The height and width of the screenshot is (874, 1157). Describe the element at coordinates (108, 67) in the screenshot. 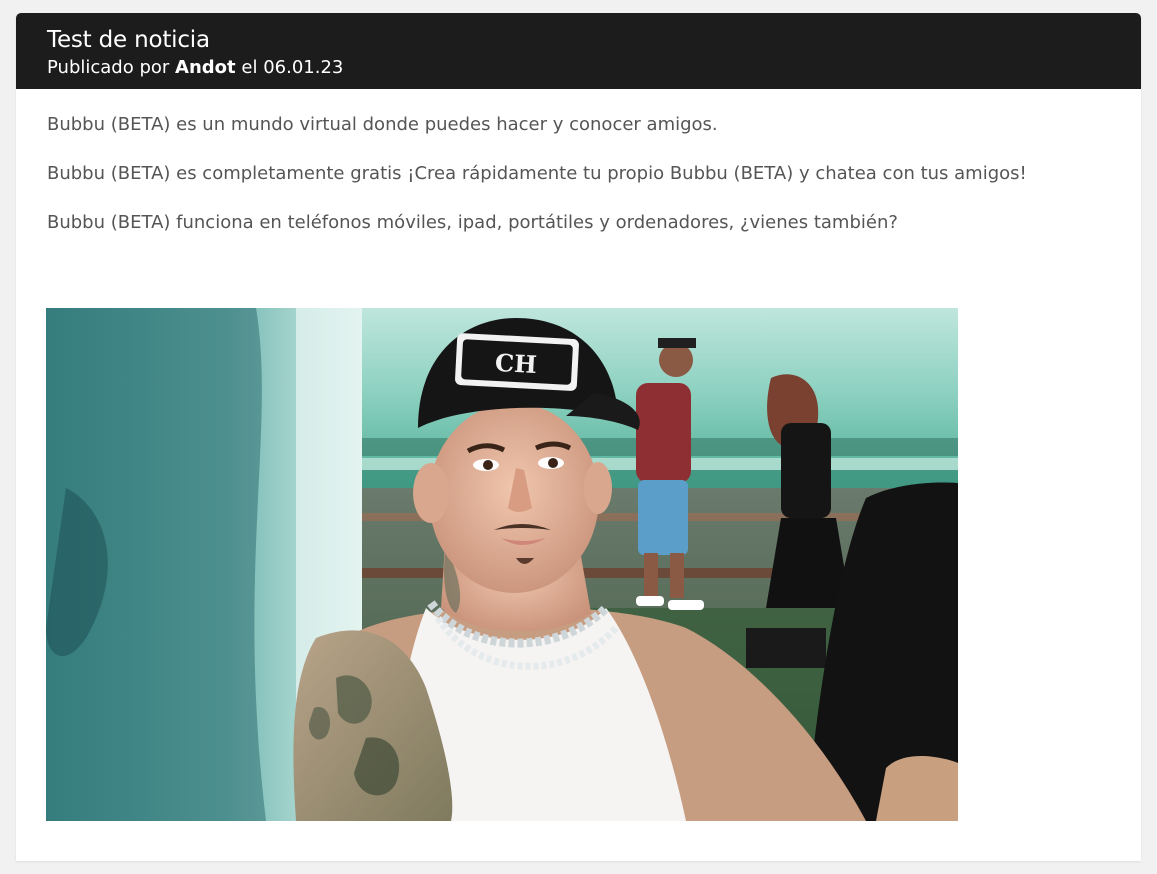

I see `published-prefix: Publicado por` at that location.